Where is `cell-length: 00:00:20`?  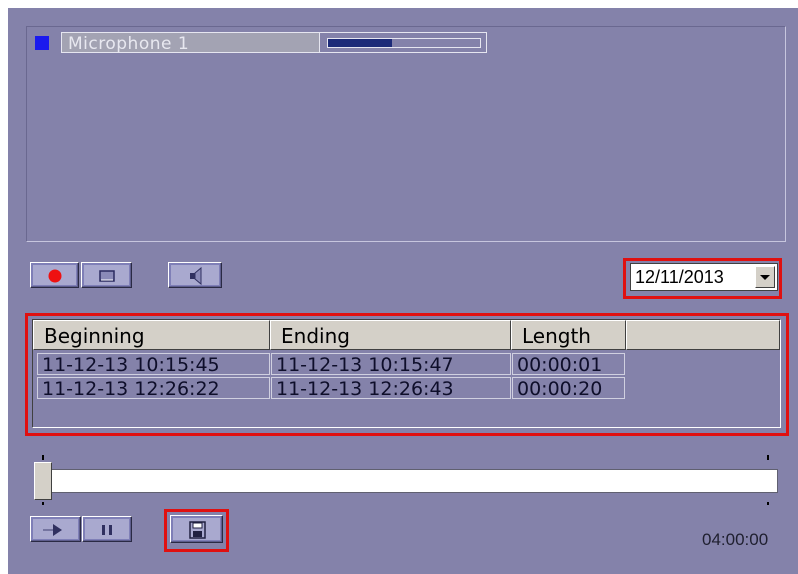 cell-length: 00:00:20 is located at coordinates (568, 388).